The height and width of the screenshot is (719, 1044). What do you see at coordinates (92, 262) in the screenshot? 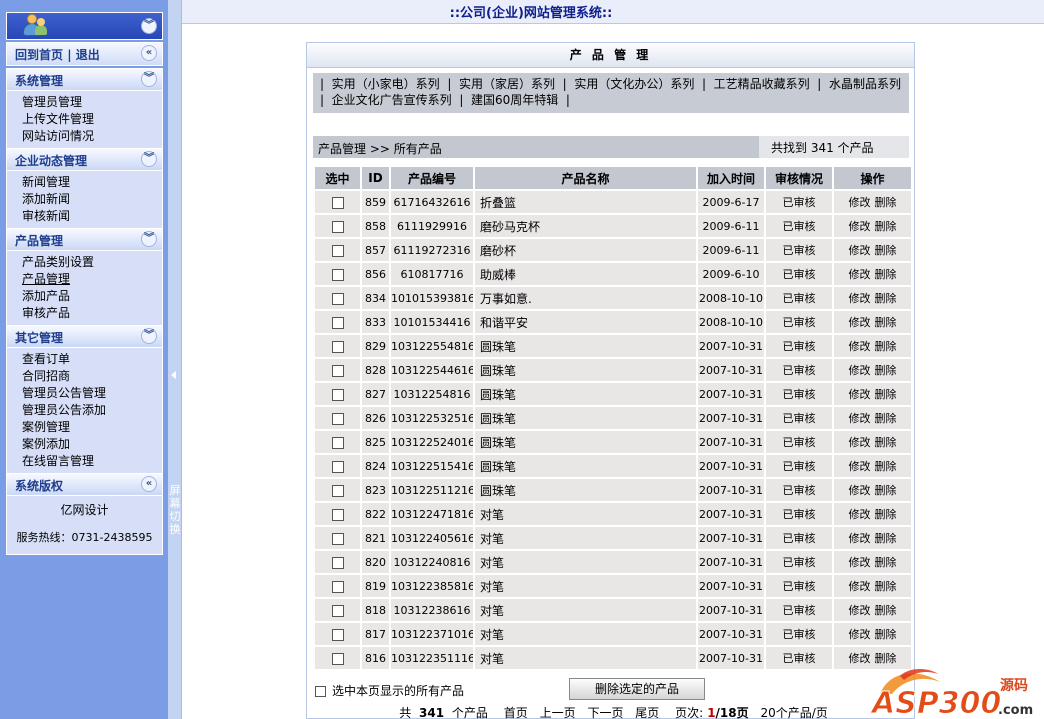
I see `sidebar-item-product-categories: 产品类别设置` at bounding box center [92, 262].